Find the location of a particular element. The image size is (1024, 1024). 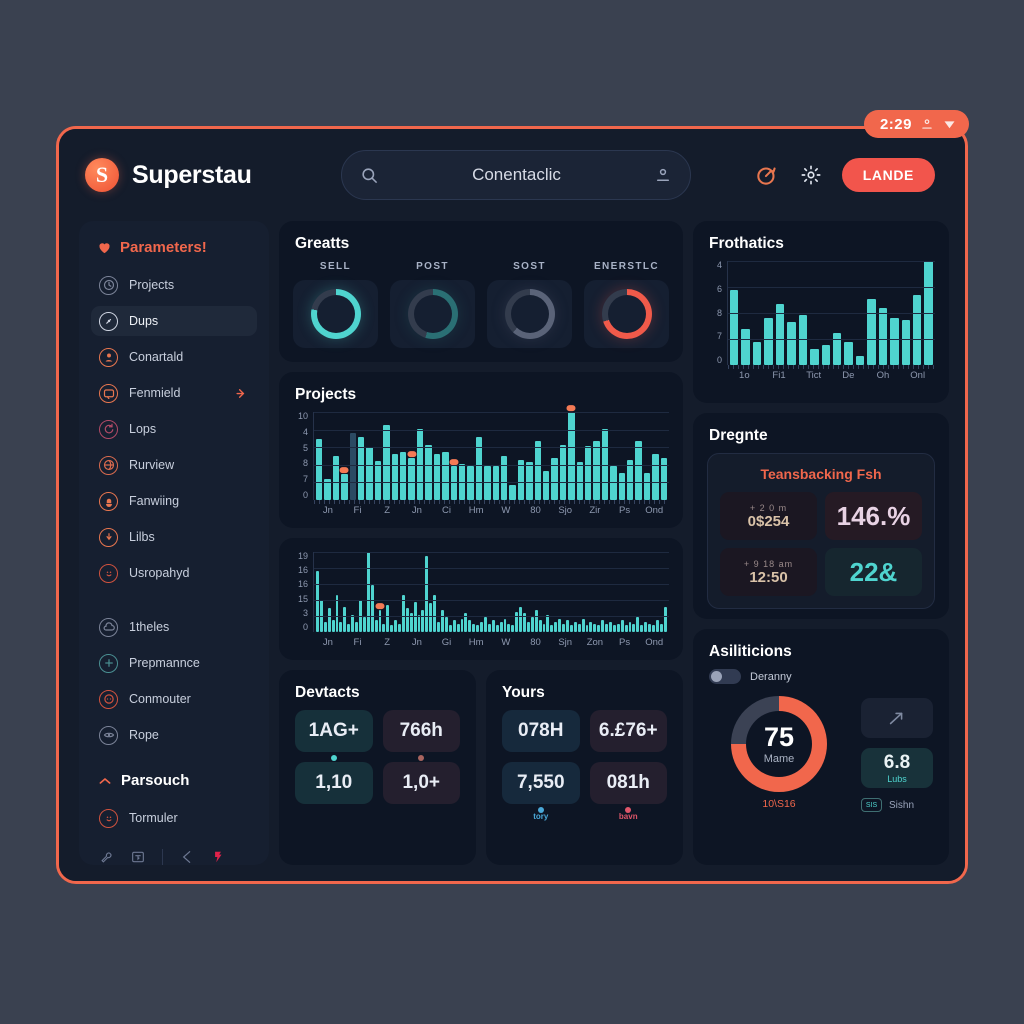

footer-divider is located at coordinates (162, 857).